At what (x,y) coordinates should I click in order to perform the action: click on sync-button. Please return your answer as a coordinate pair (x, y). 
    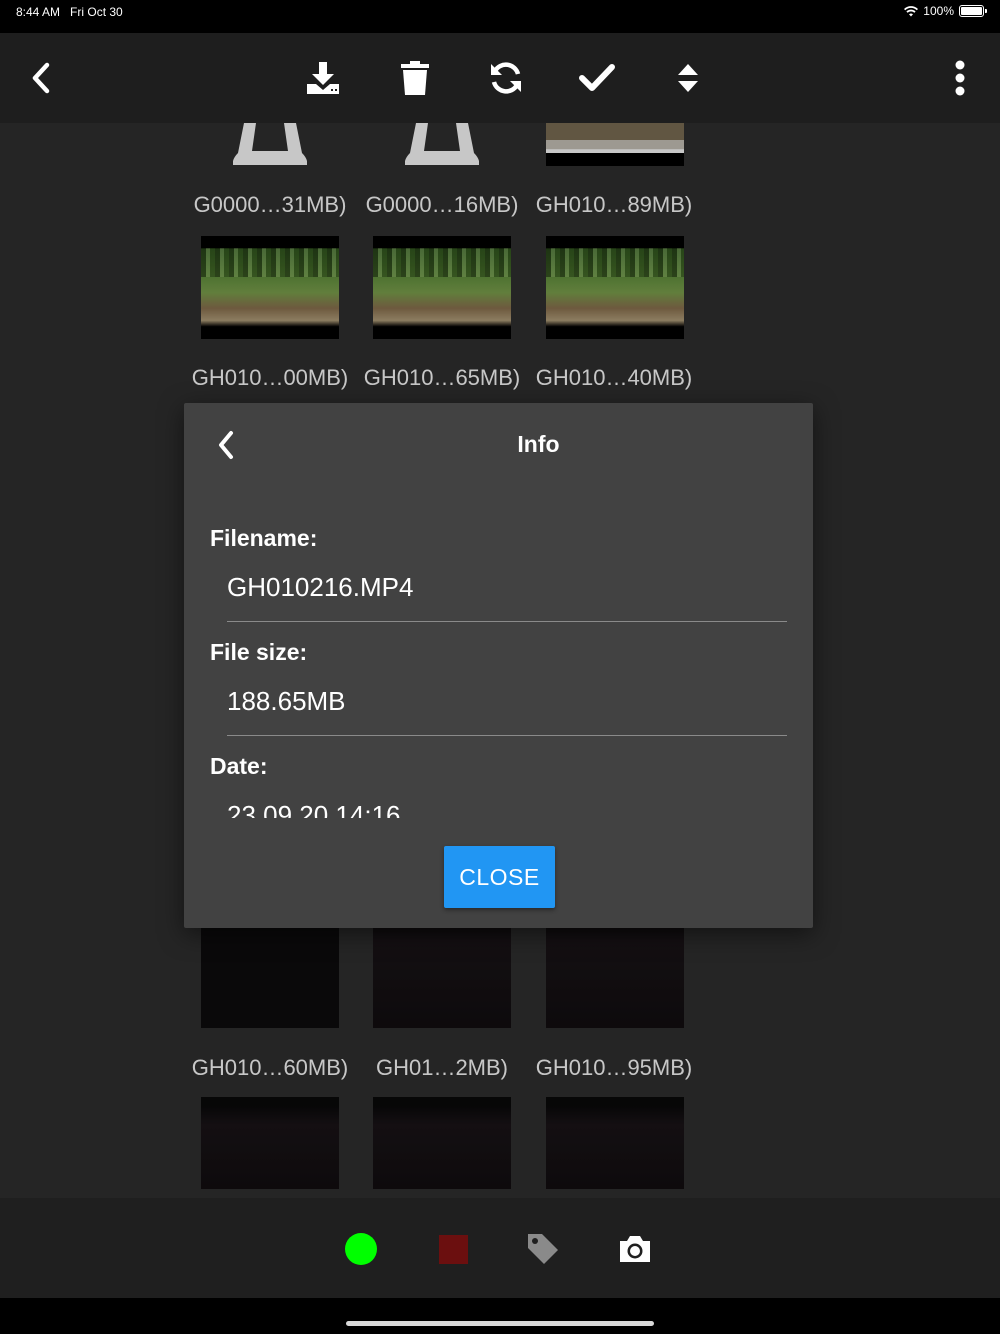
    Looking at the image, I should click on (506, 78).